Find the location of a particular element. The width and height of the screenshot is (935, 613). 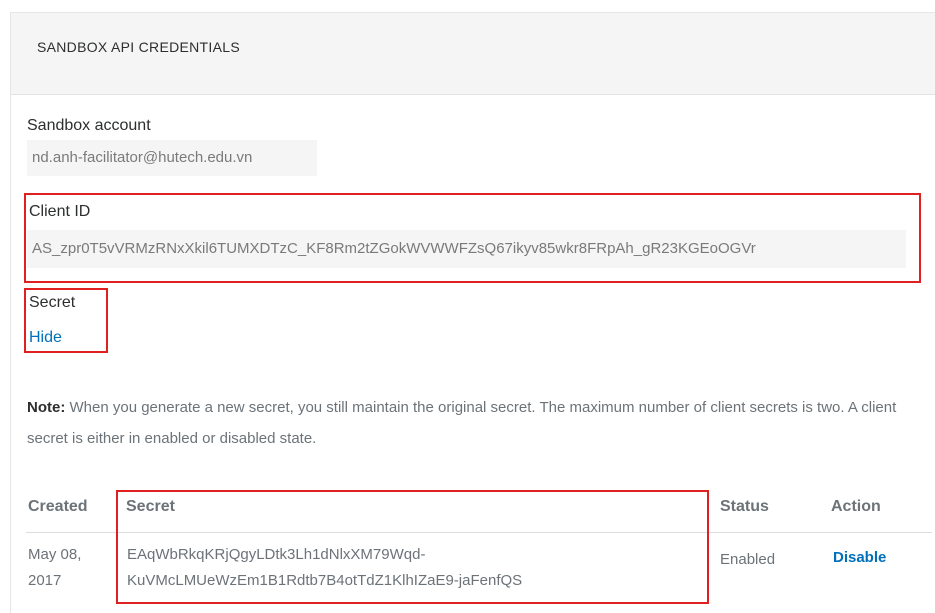

column-header-status: Status is located at coordinates (744, 506).